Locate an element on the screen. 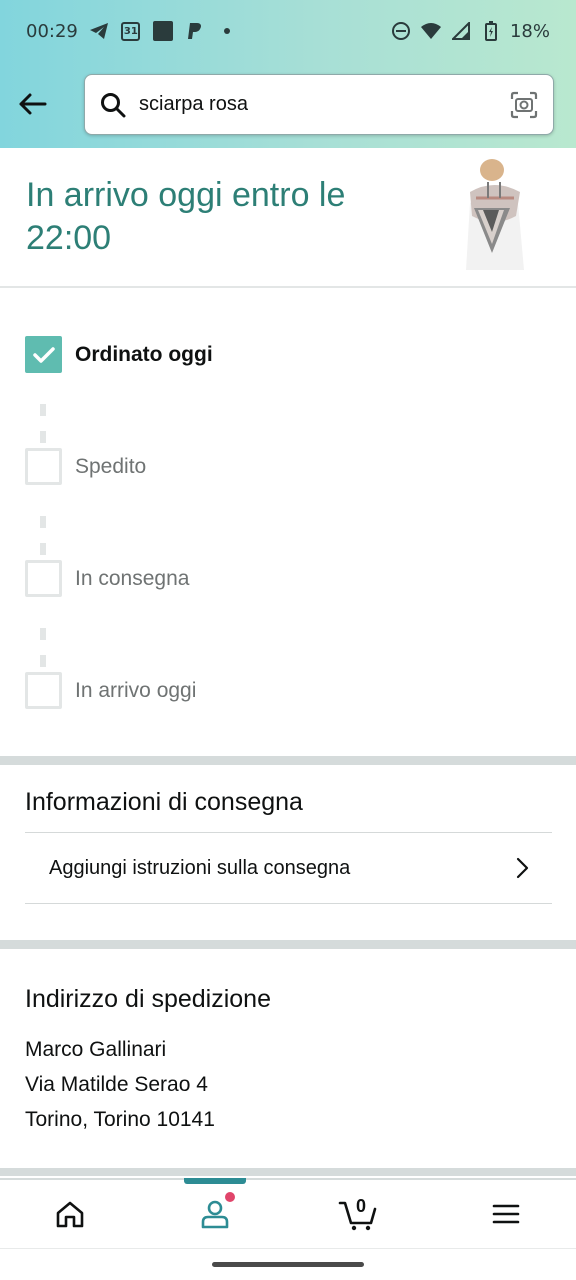 The width and height of the screenshot is (576, 1280). home-gesture-pill is located at coordinates (288, 1264).